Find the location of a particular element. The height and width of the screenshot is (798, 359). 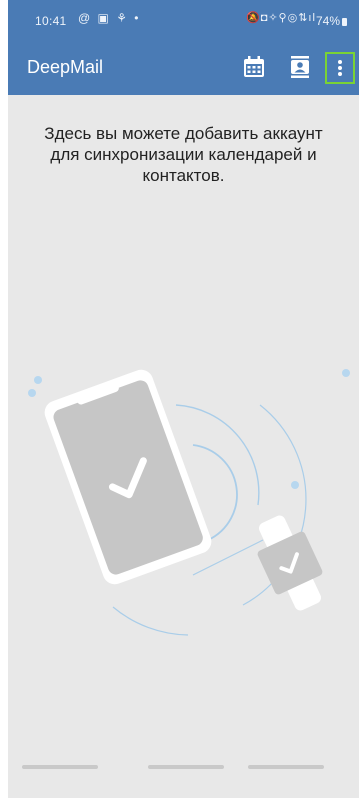

contacts-icon is located at coordinates (300, 67).